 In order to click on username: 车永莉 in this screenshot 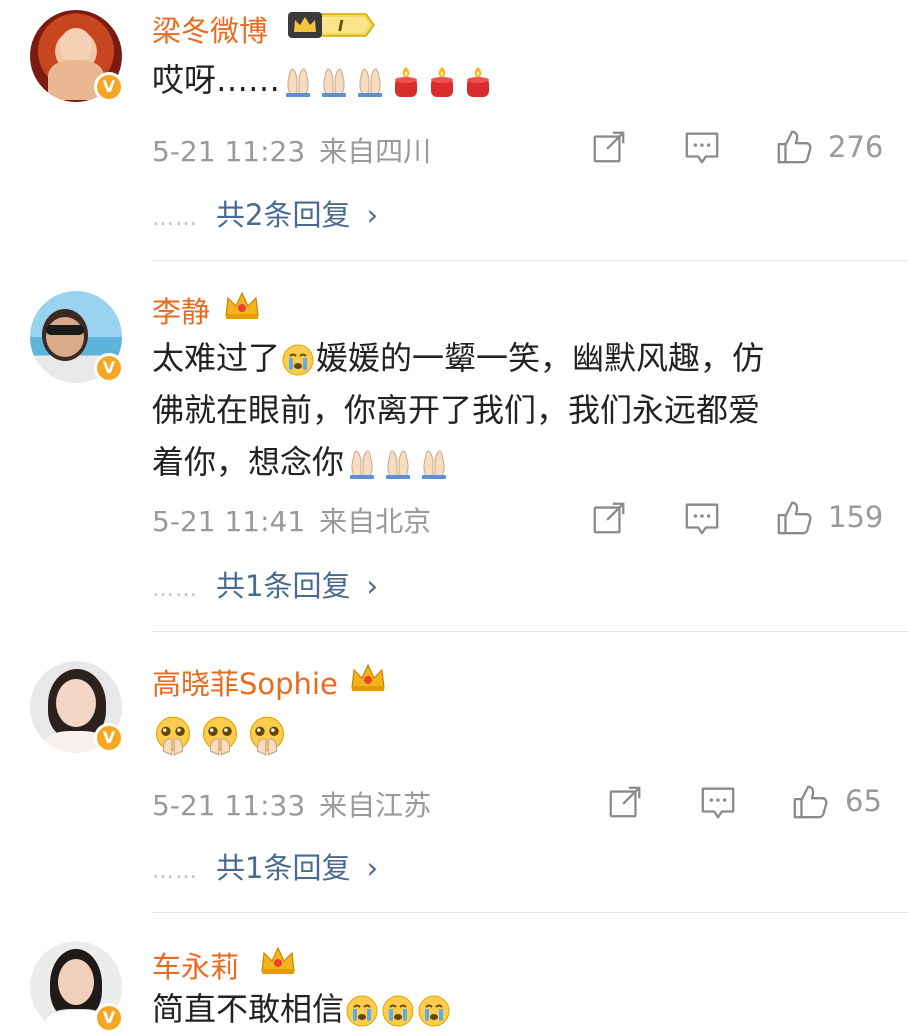, I will do `click(195, 965)`.